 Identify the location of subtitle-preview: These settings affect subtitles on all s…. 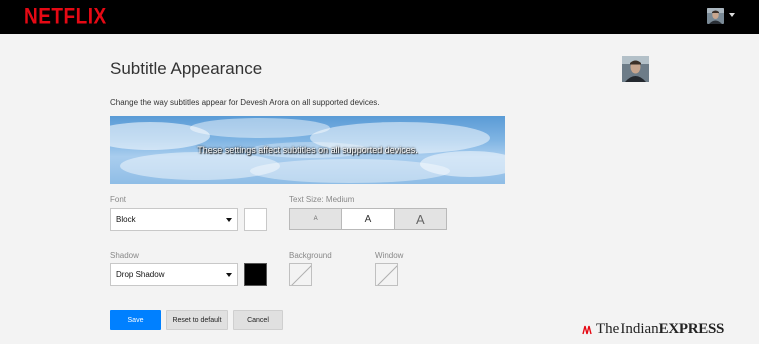
(307, 150).